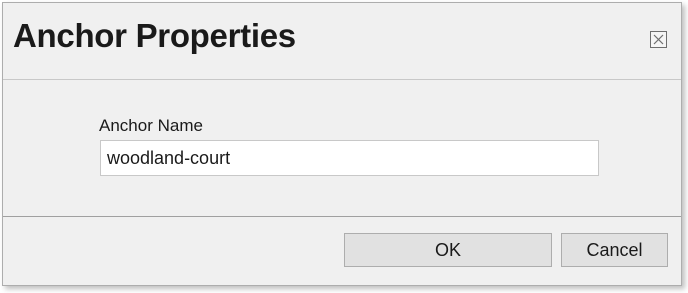  What do you see at coordinates (448, 250) in the screenshot?
I see `ok-button: OK` at bounding box center [448, 250].